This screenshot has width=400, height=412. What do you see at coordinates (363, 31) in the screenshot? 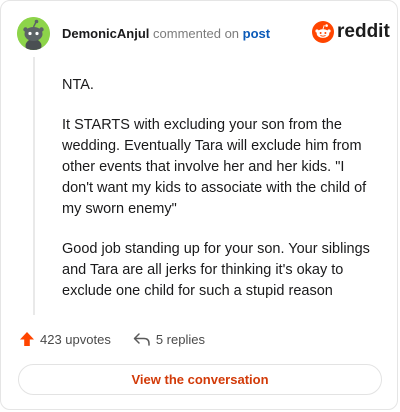
I see `reddit-wordmark: reddit` at bounding box center [363, 31].